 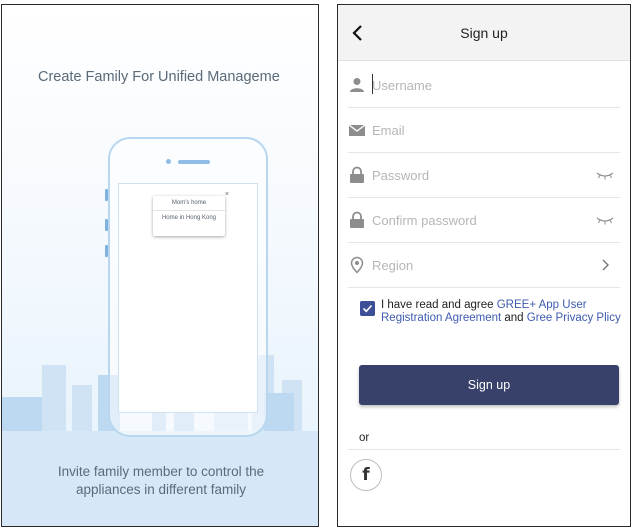 What do you see at coordinates (188, 298) in the screenshot?
I see `phone-screen: × Mom's home Home in Hong Kong` at bounding box center [188, 298].